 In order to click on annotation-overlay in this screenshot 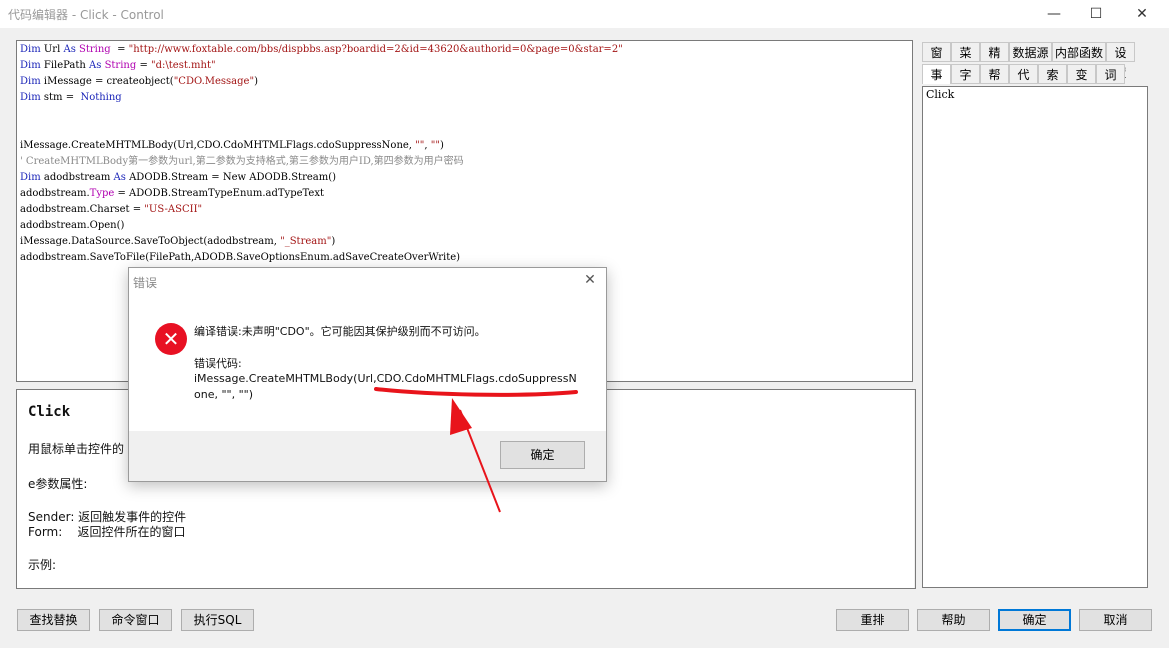, I will do `click(476, 450)`.